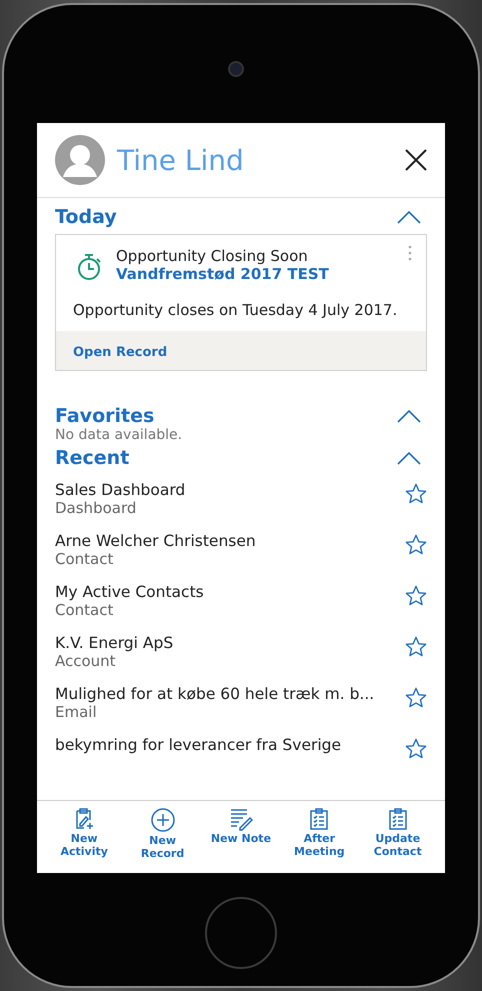 The height and width of the screenshot is (991, 482). I want to click on toolbar-button: New Record, so click(163, 840).